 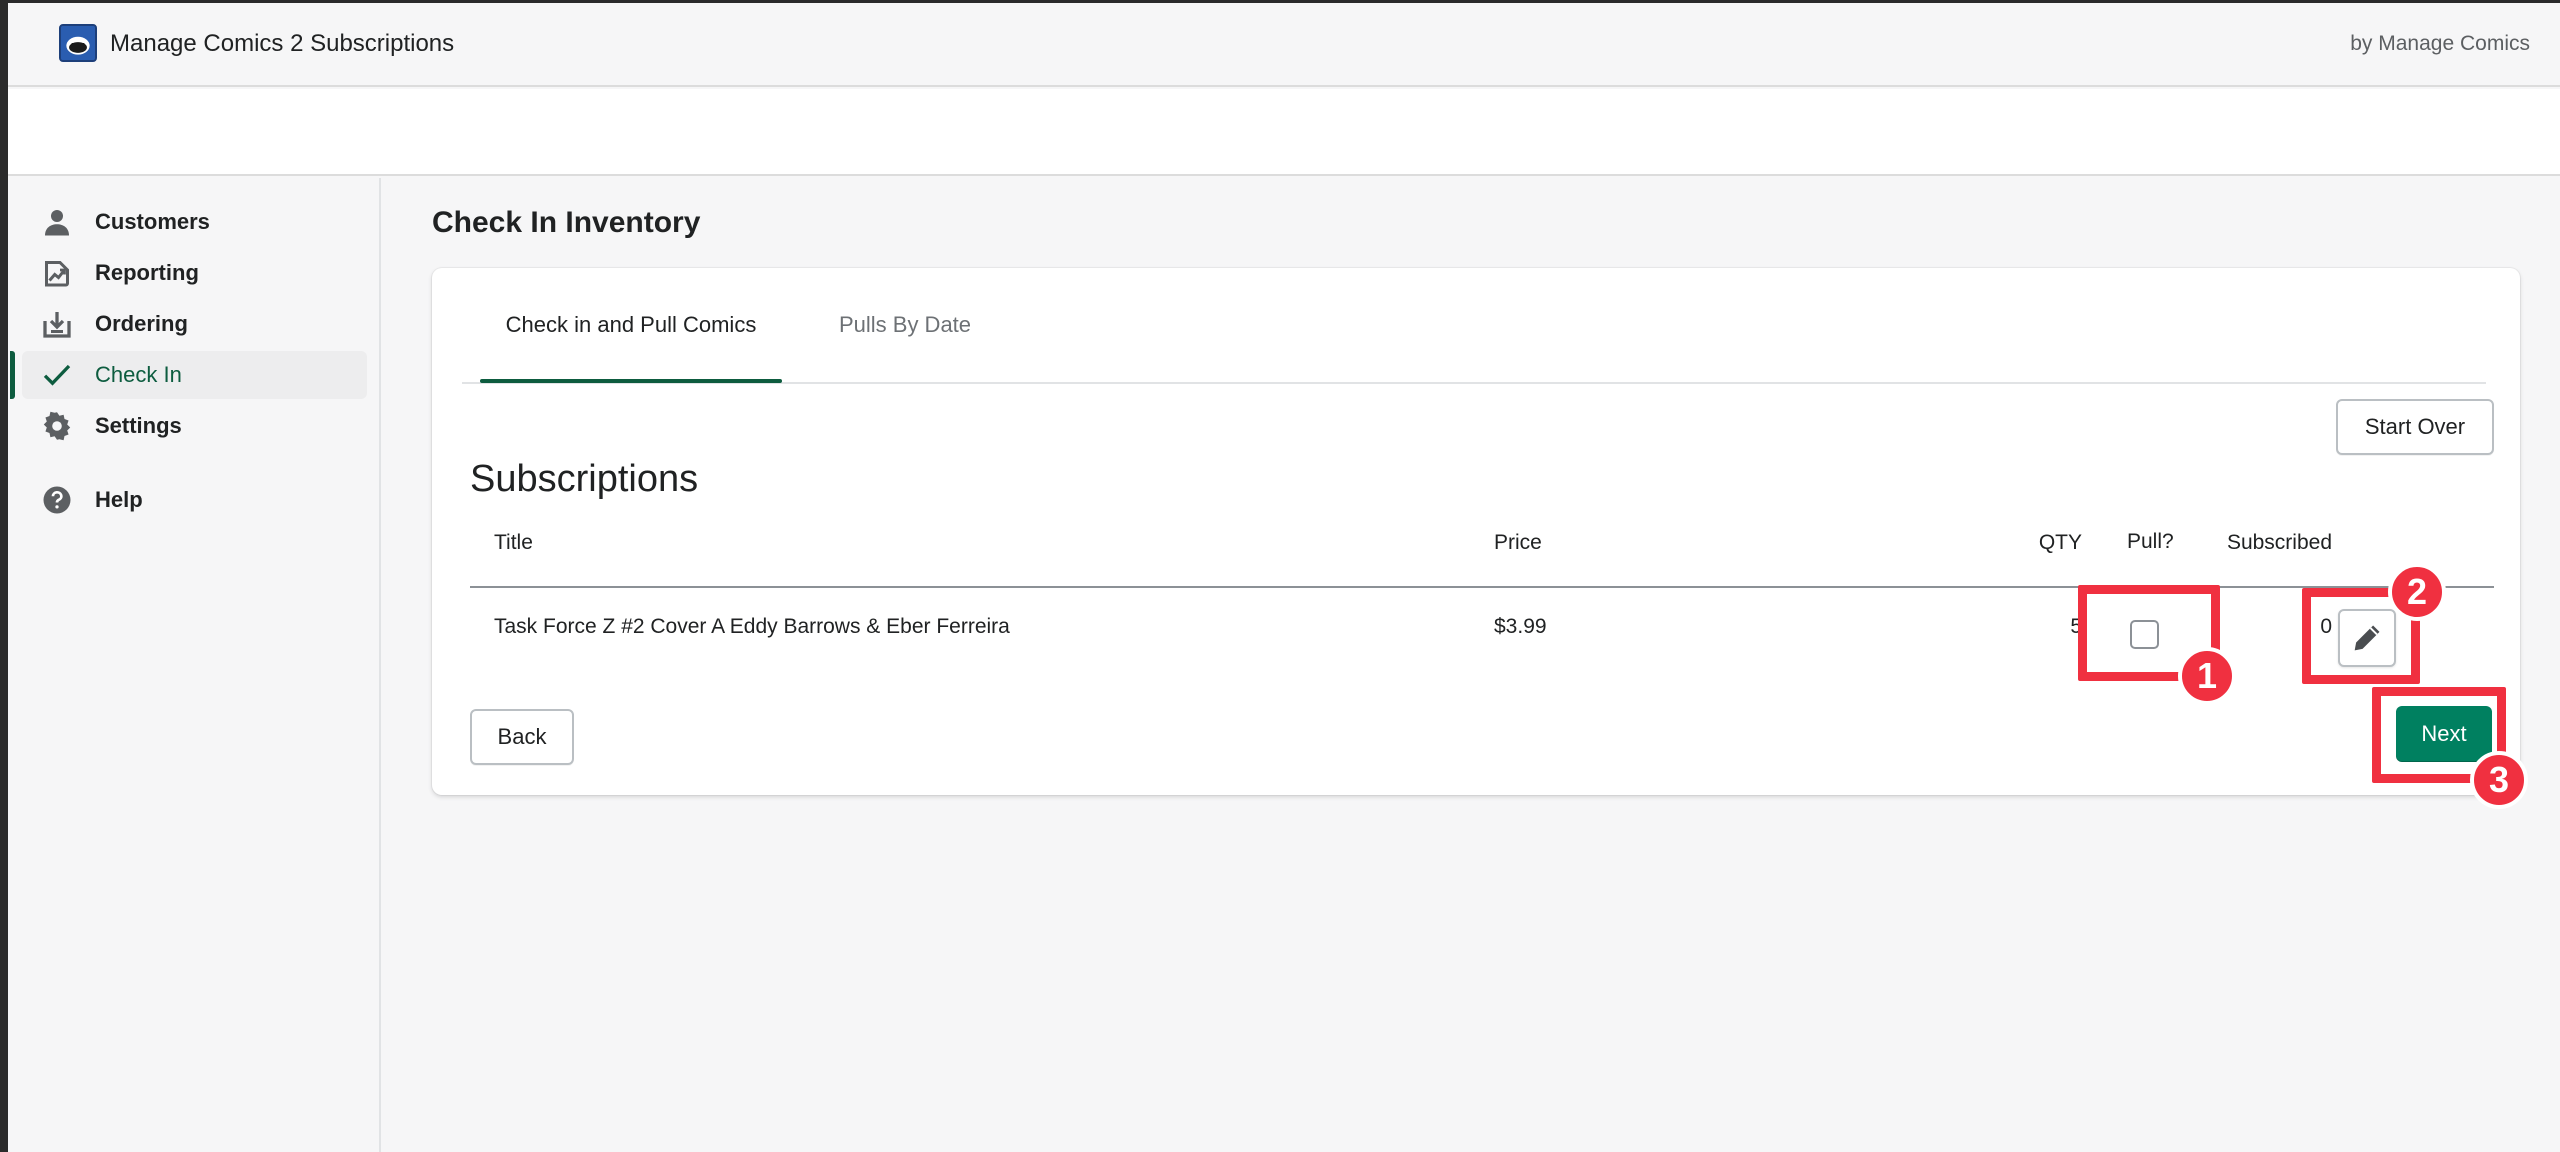 I want to click on start-over-button: Start Over, so click(x=2415, y=427).